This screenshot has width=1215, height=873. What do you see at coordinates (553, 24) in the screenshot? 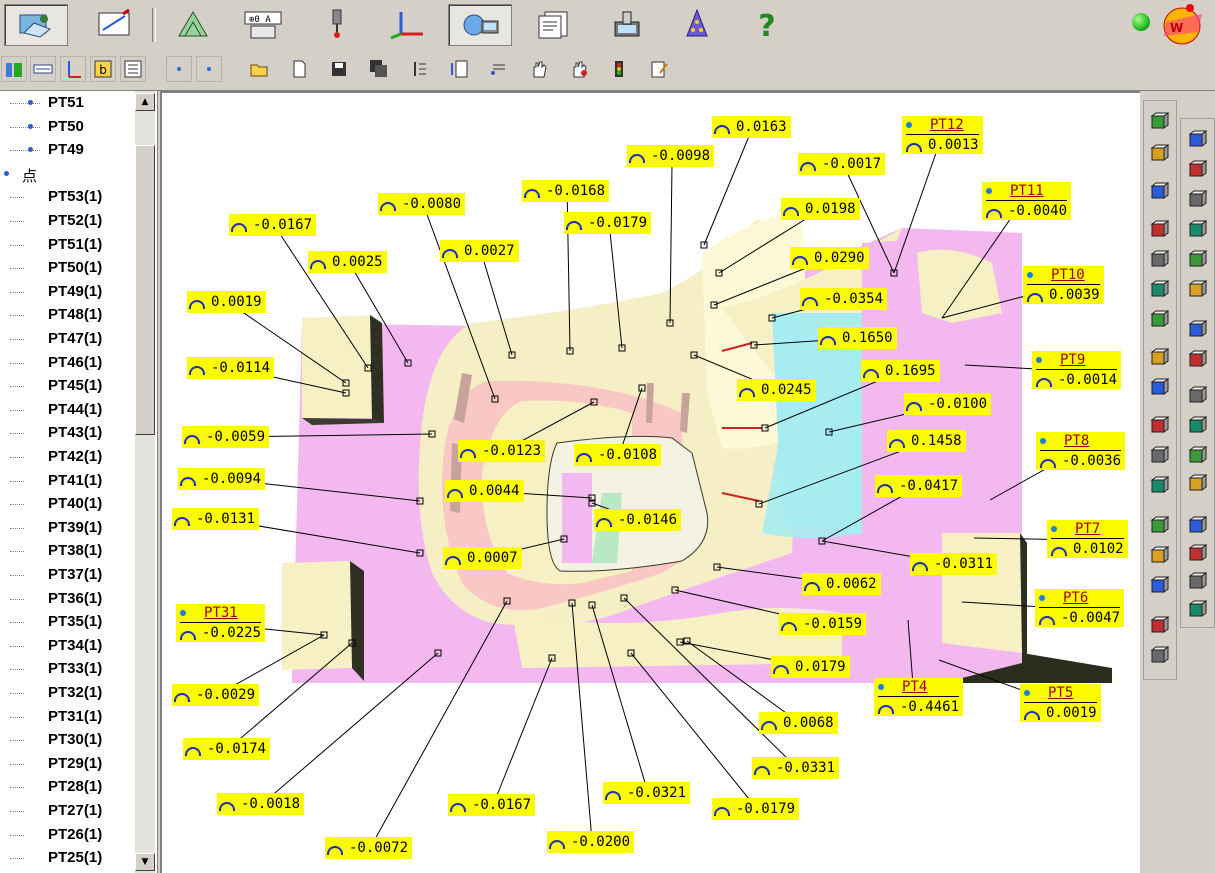
I see `report-icon` at bounding box center [553, 24].